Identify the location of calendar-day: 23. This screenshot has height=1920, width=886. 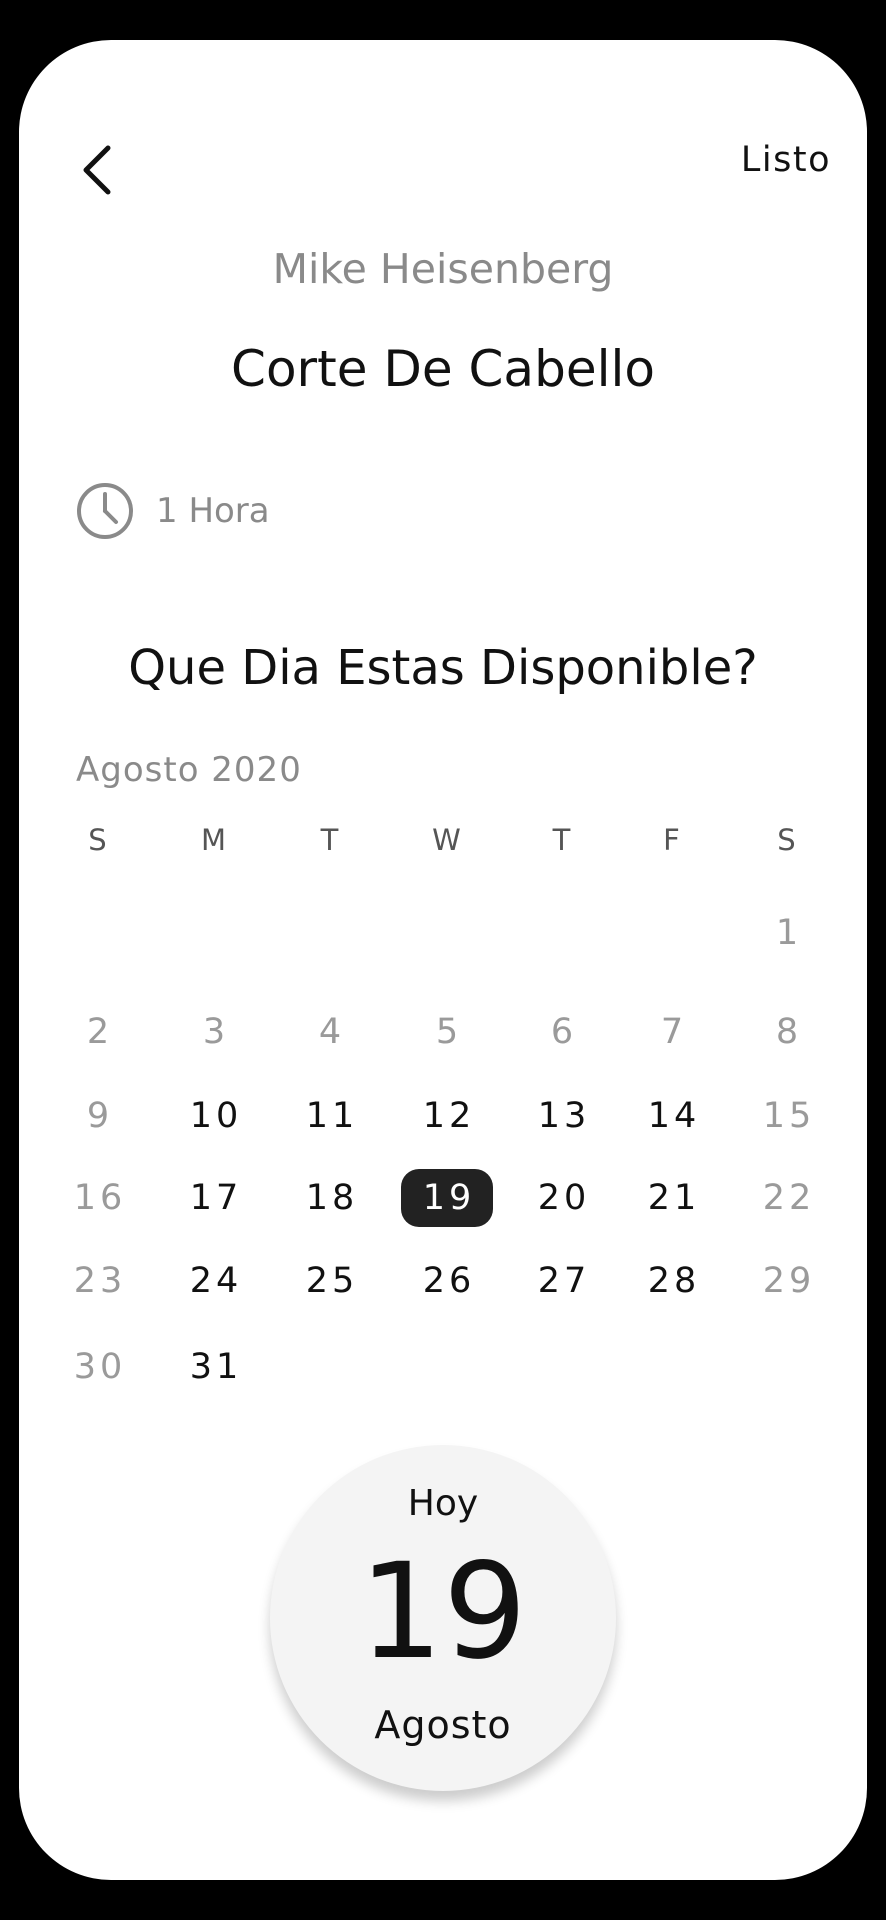
(100, 1281).